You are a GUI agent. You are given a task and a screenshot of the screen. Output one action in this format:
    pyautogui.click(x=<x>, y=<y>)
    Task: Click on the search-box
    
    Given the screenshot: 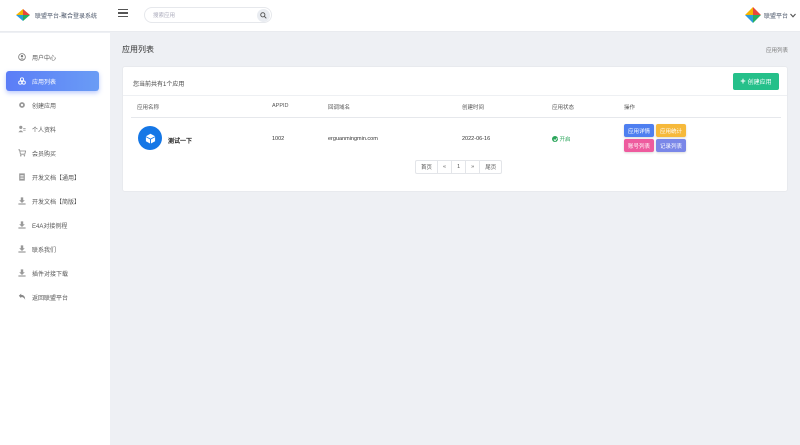 What is the action you would take?
    pyautogui.click(x=208, y=15)
    